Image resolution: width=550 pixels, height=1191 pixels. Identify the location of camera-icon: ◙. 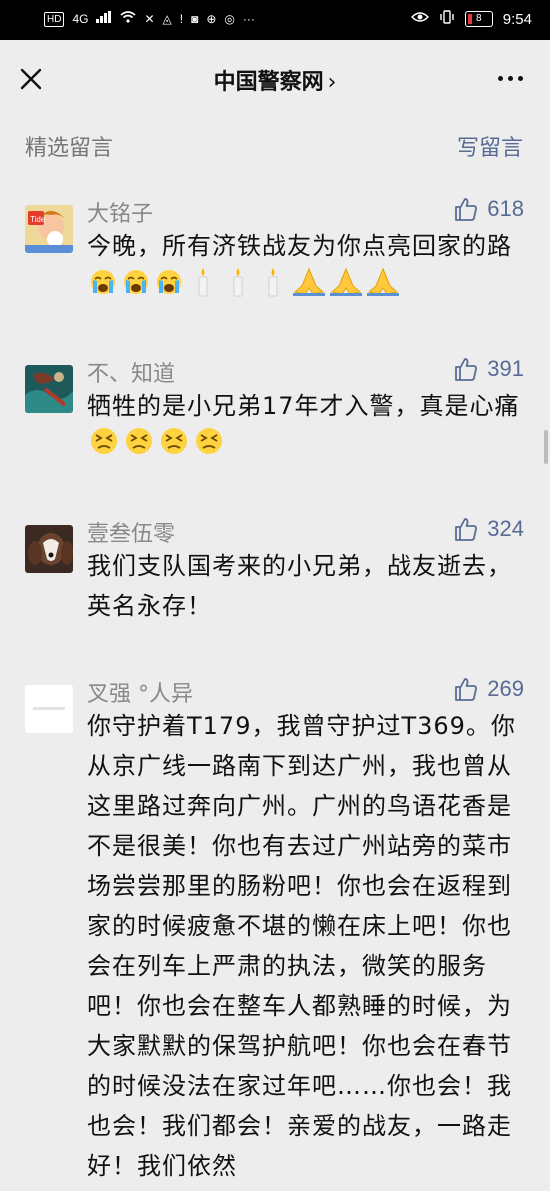
(195, 19).